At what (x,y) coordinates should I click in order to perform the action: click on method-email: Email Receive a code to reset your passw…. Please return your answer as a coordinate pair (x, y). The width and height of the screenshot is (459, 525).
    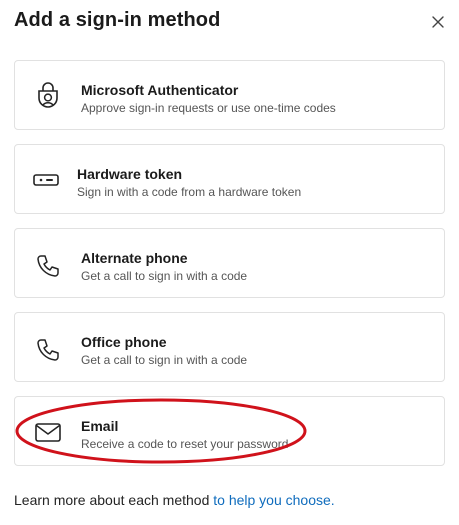
    Looking at the image, I should click on (229, 431).